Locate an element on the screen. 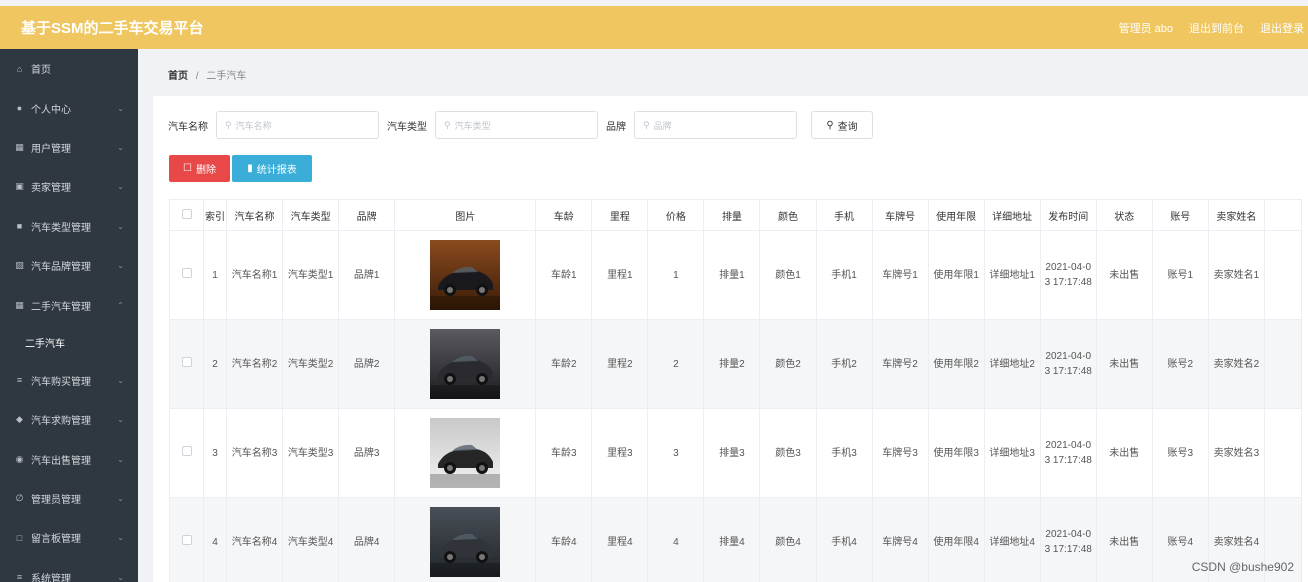 Image resolution: width=1308 pixels, height=582 pixels. car-name-label: 汽车名称 is located at coordinates (188, 127).